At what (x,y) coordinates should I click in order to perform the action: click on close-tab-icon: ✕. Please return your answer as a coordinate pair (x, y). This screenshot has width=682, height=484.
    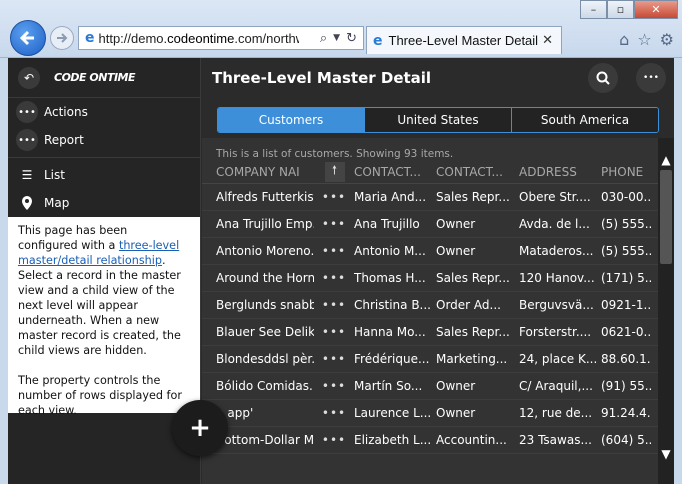
    Looking at the image, I should click on (547, 40).